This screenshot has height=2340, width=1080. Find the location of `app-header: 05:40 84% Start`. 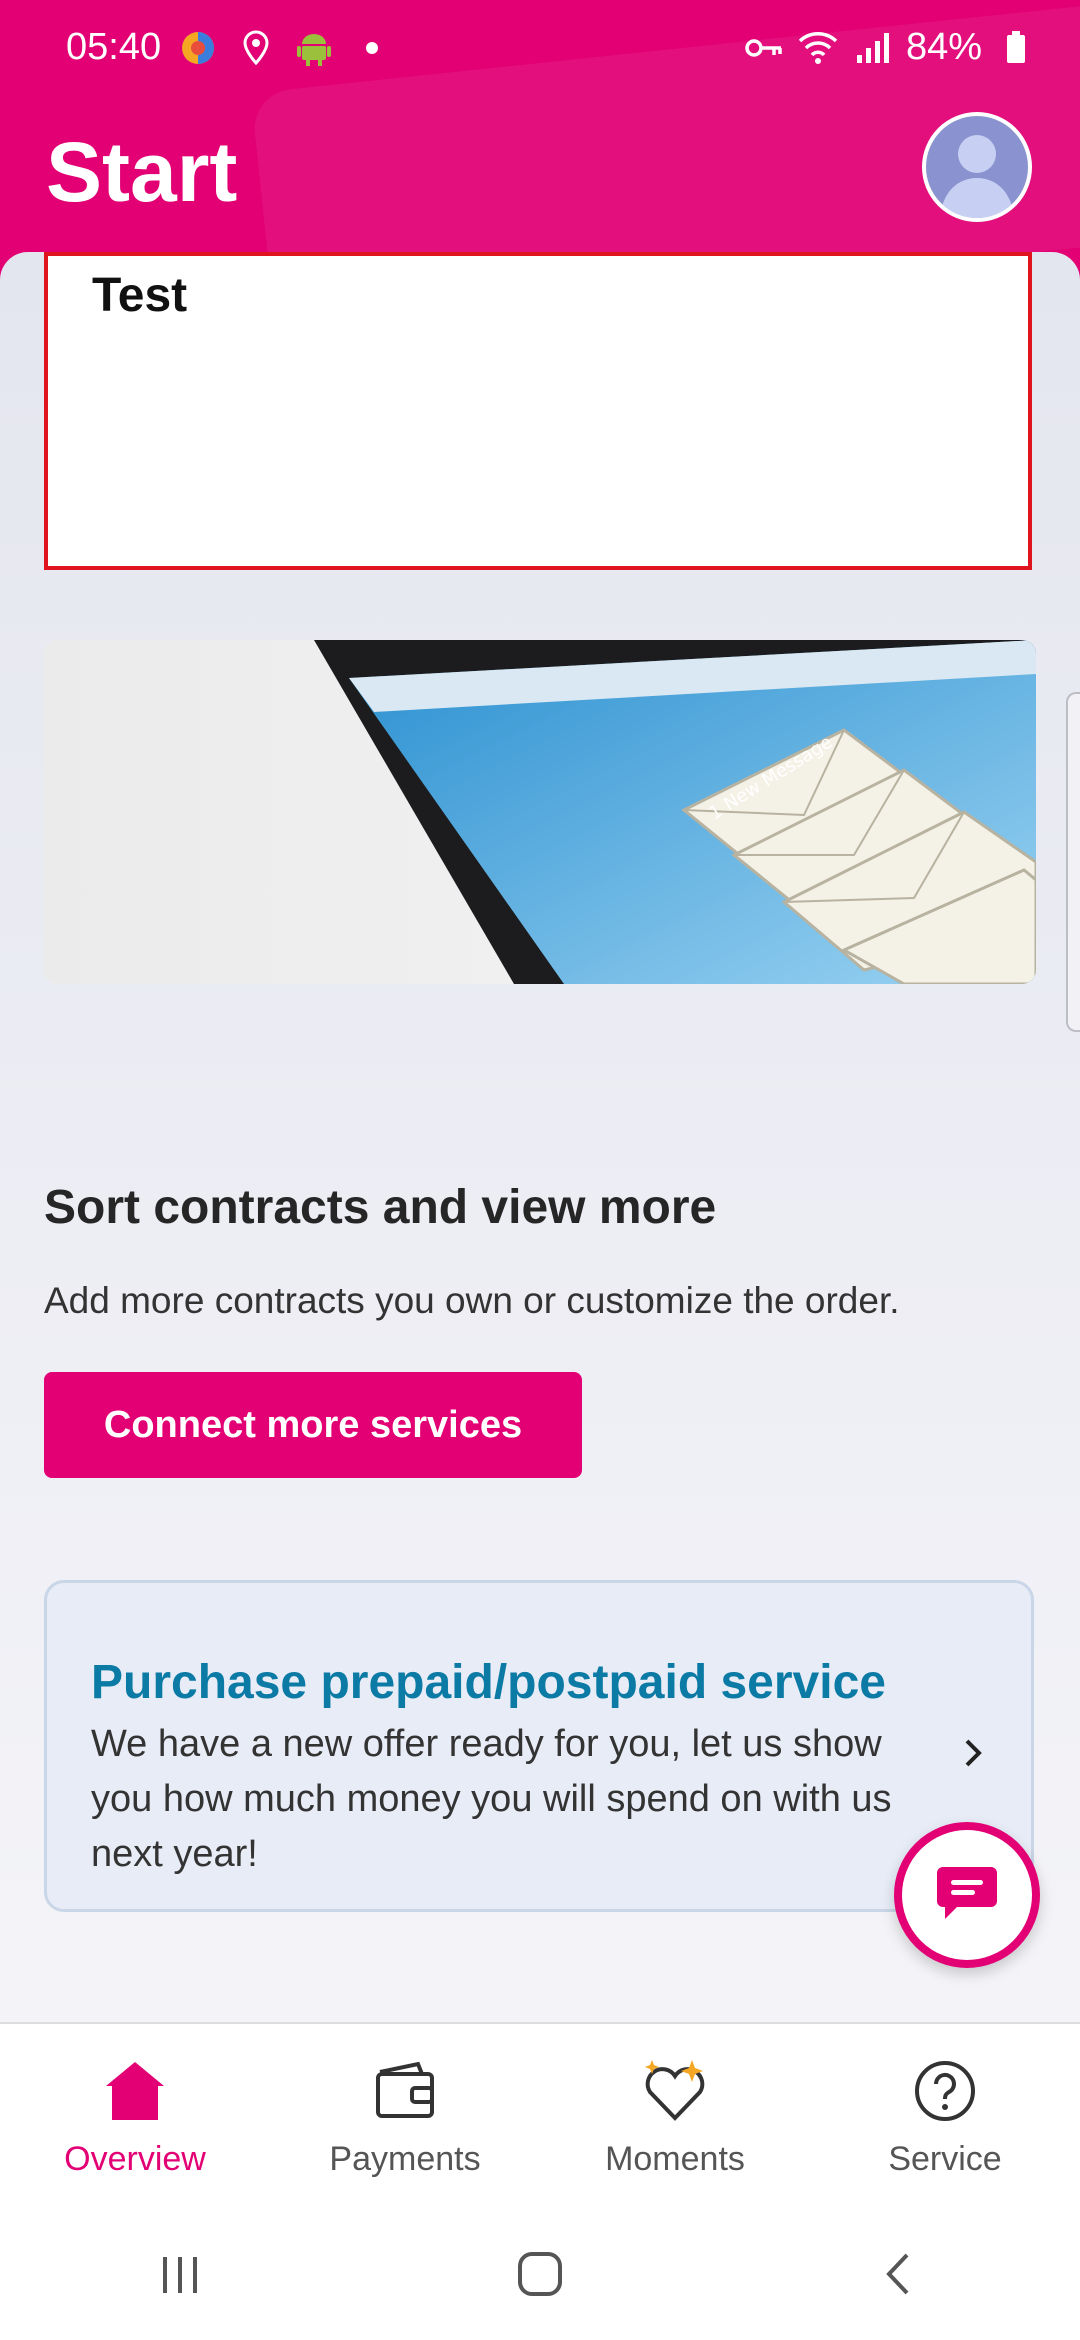

app-header: 05:40 84% Start is located at coordinates (540, 145).